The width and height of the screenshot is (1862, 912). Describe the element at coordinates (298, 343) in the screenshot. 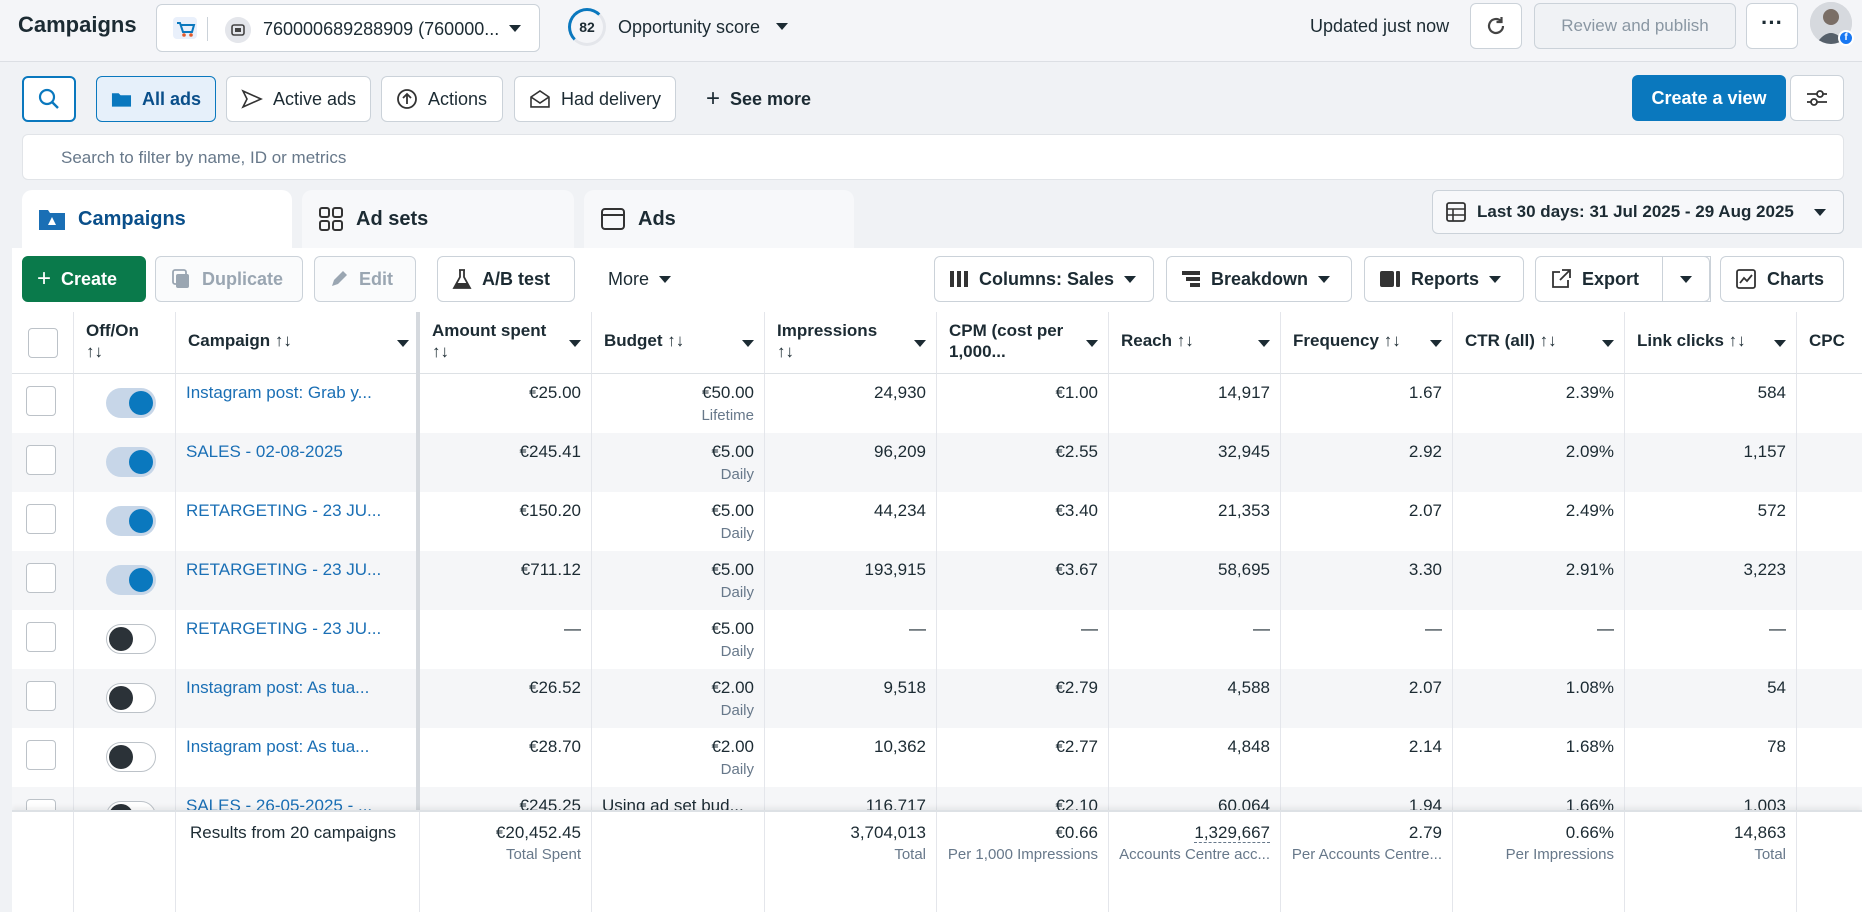

I see `header-campaign: Campaign ↑↓` at that location.